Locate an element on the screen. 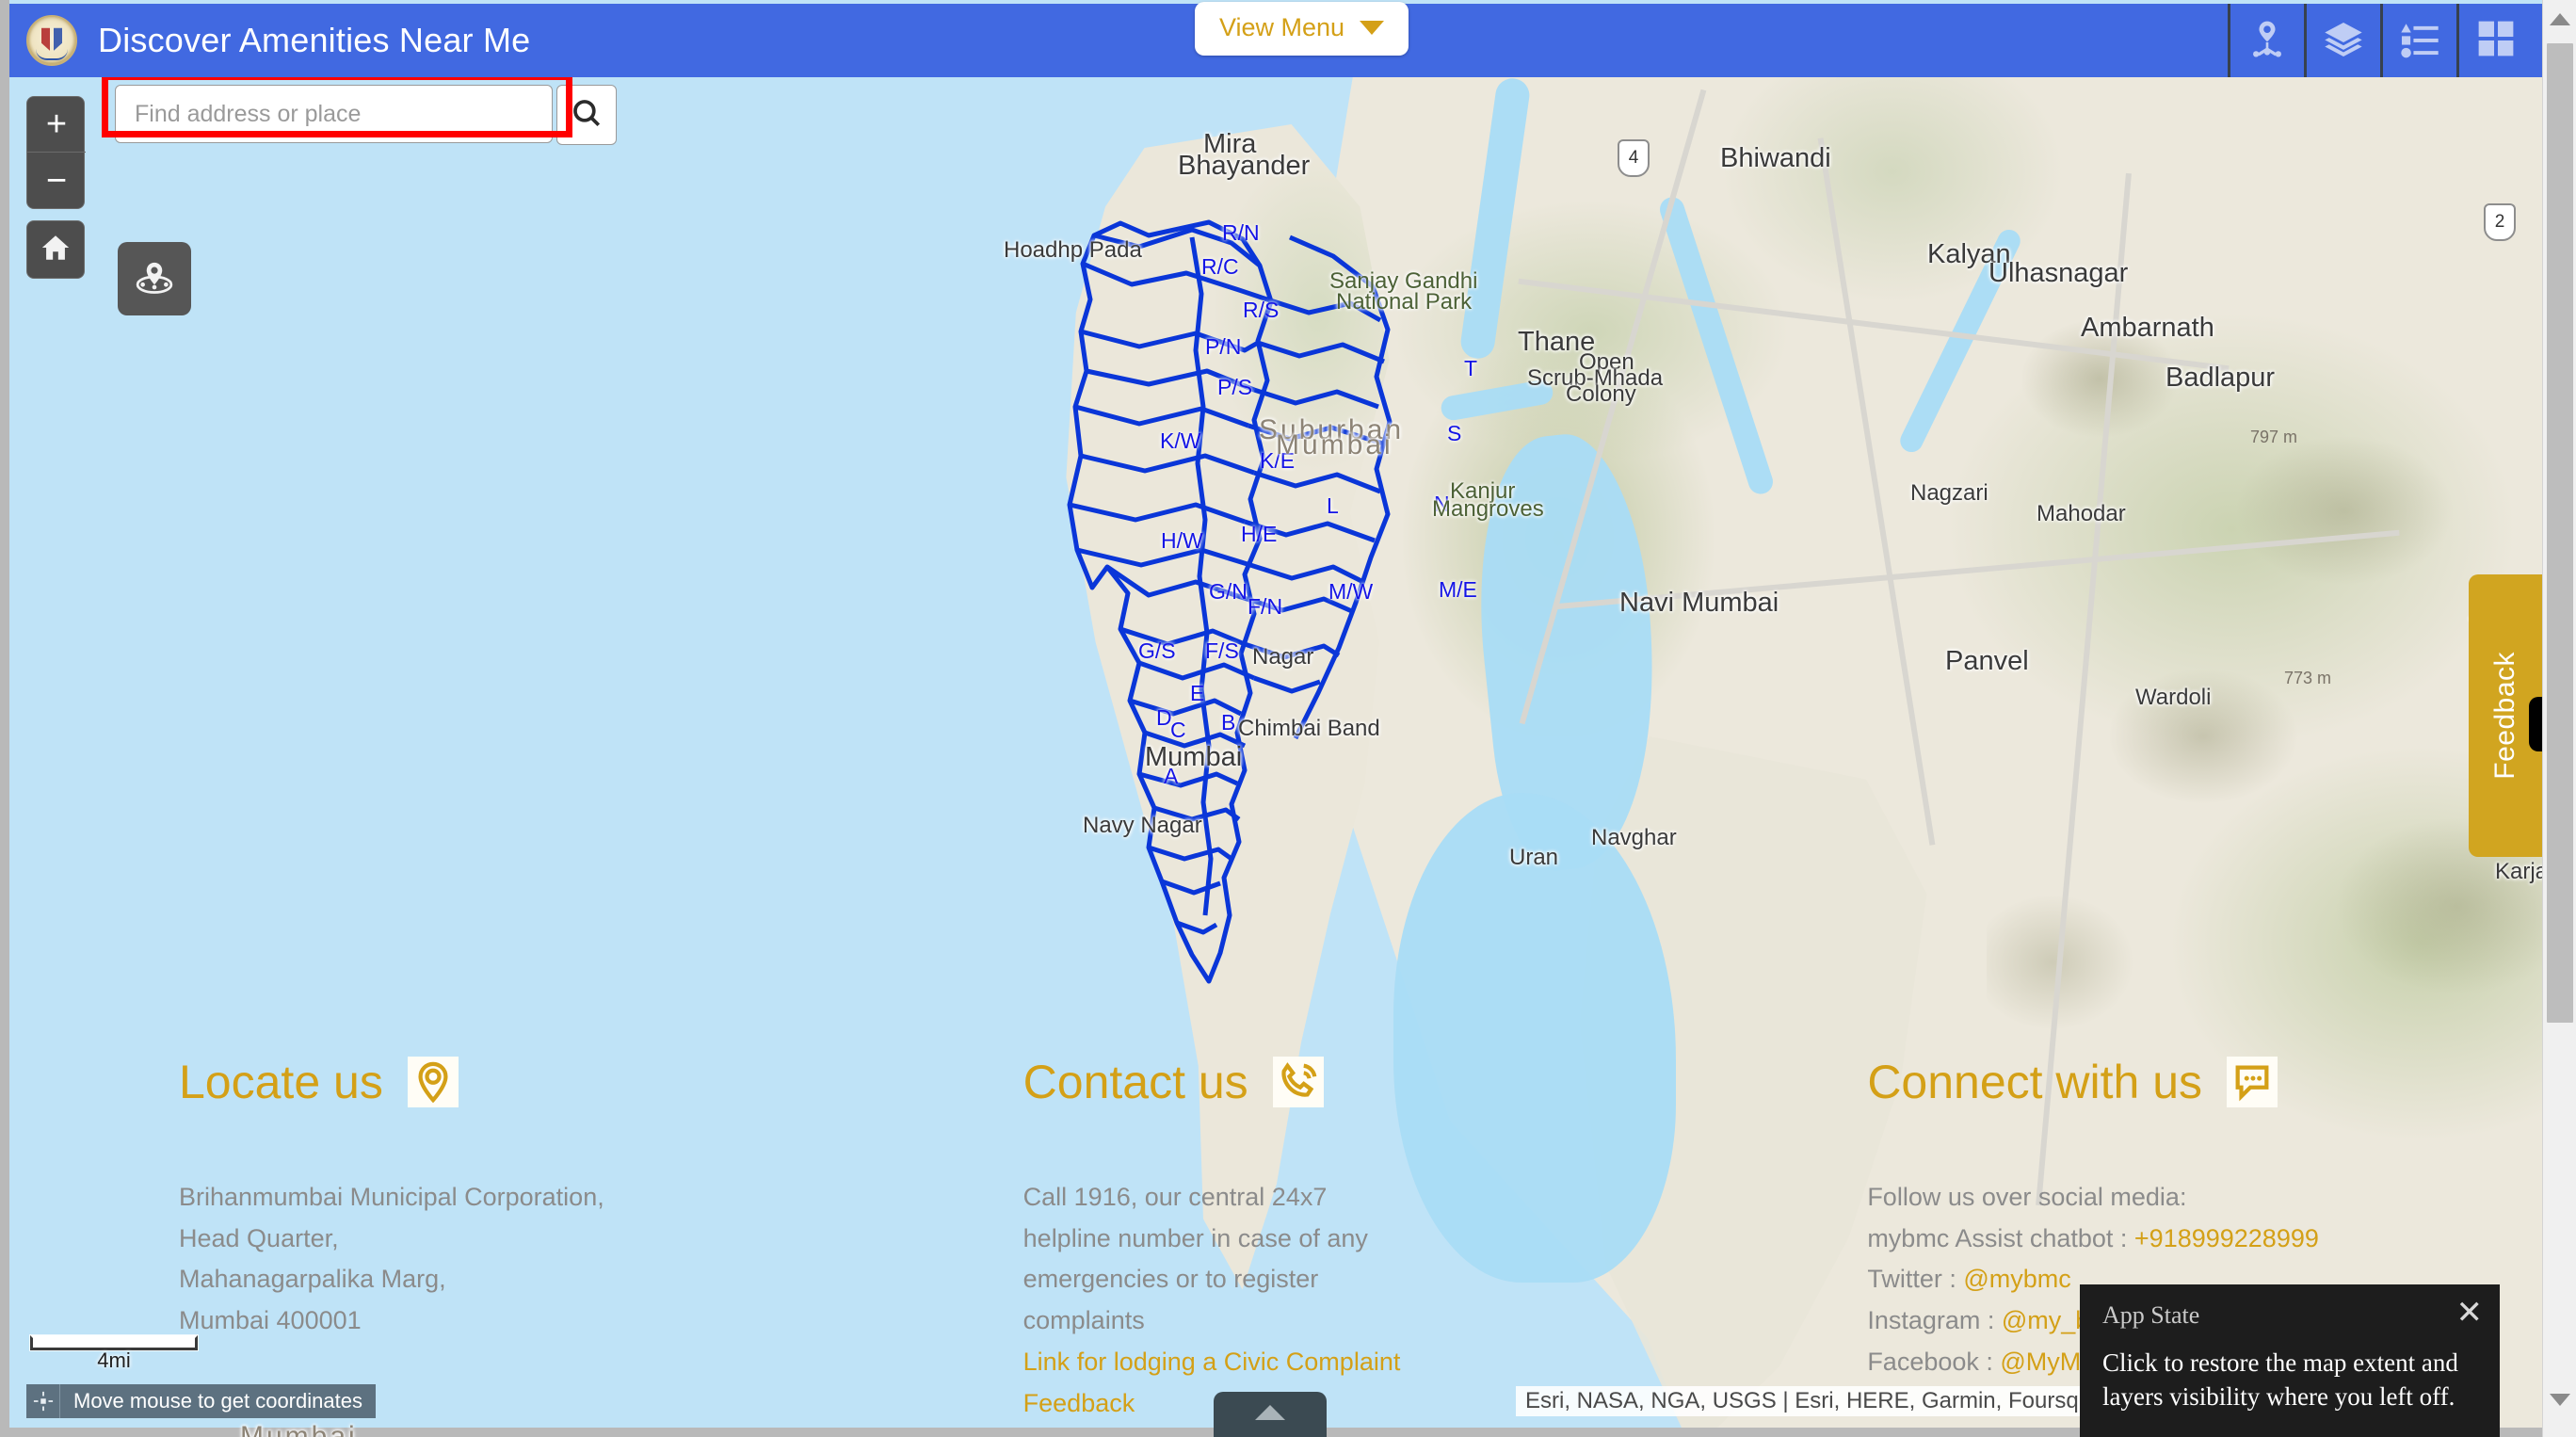 The height and width of the screenshot is (1437, 2576). near-me-pin-icon is located at coordinates (2267, 41).